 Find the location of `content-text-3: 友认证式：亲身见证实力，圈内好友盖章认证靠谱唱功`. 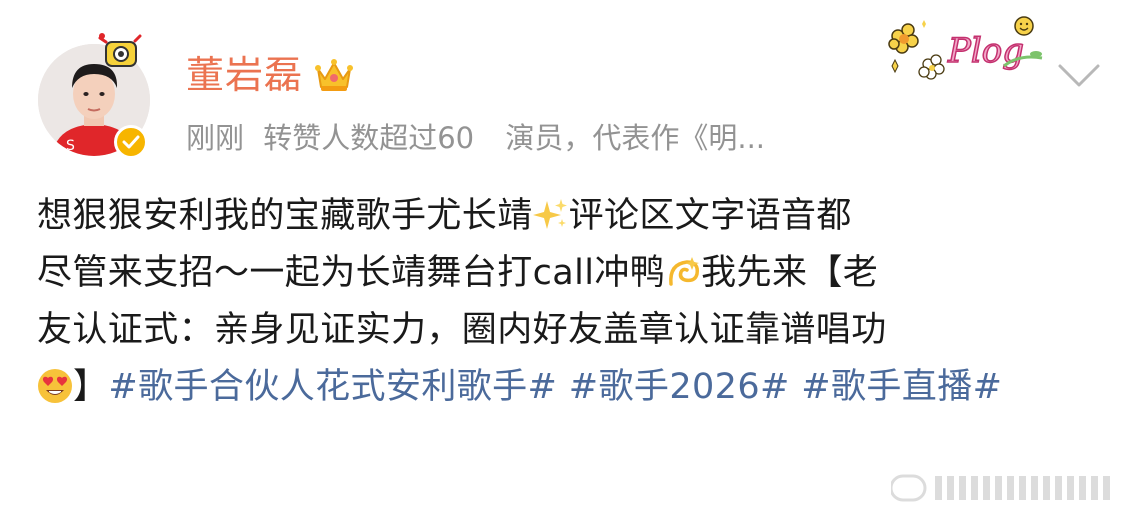

content-text-3: 友认证式：亲身见证实力，圈内好友盖章认证靠谱唱功 is located at coordinates (462, 330).